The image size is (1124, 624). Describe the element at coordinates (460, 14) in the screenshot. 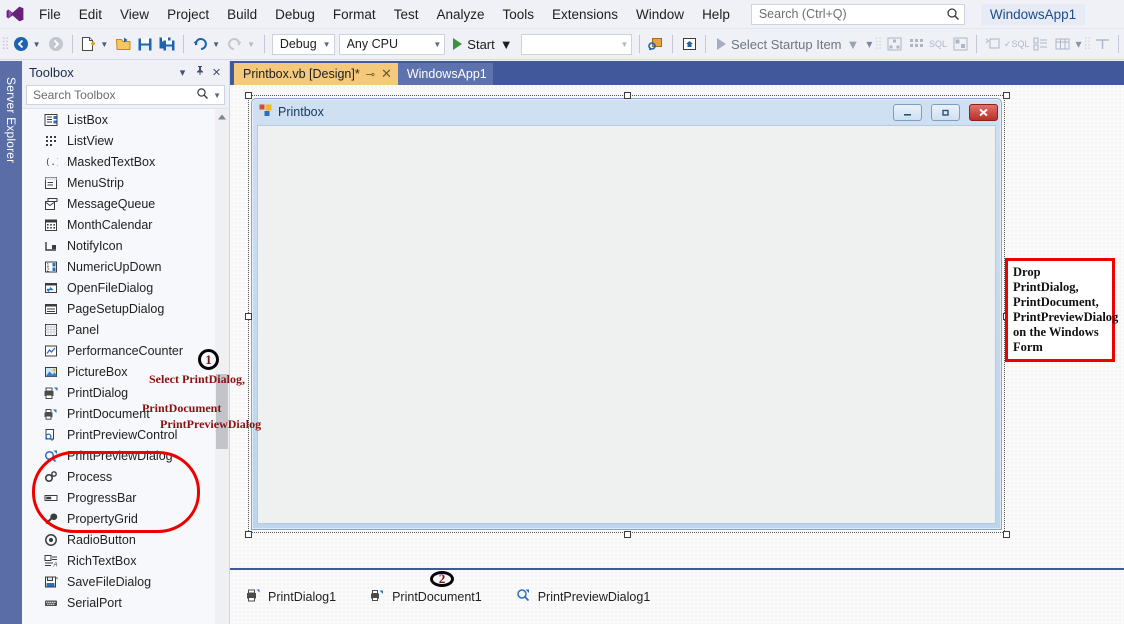

I see `menu-analyze: Analyze` at that location.